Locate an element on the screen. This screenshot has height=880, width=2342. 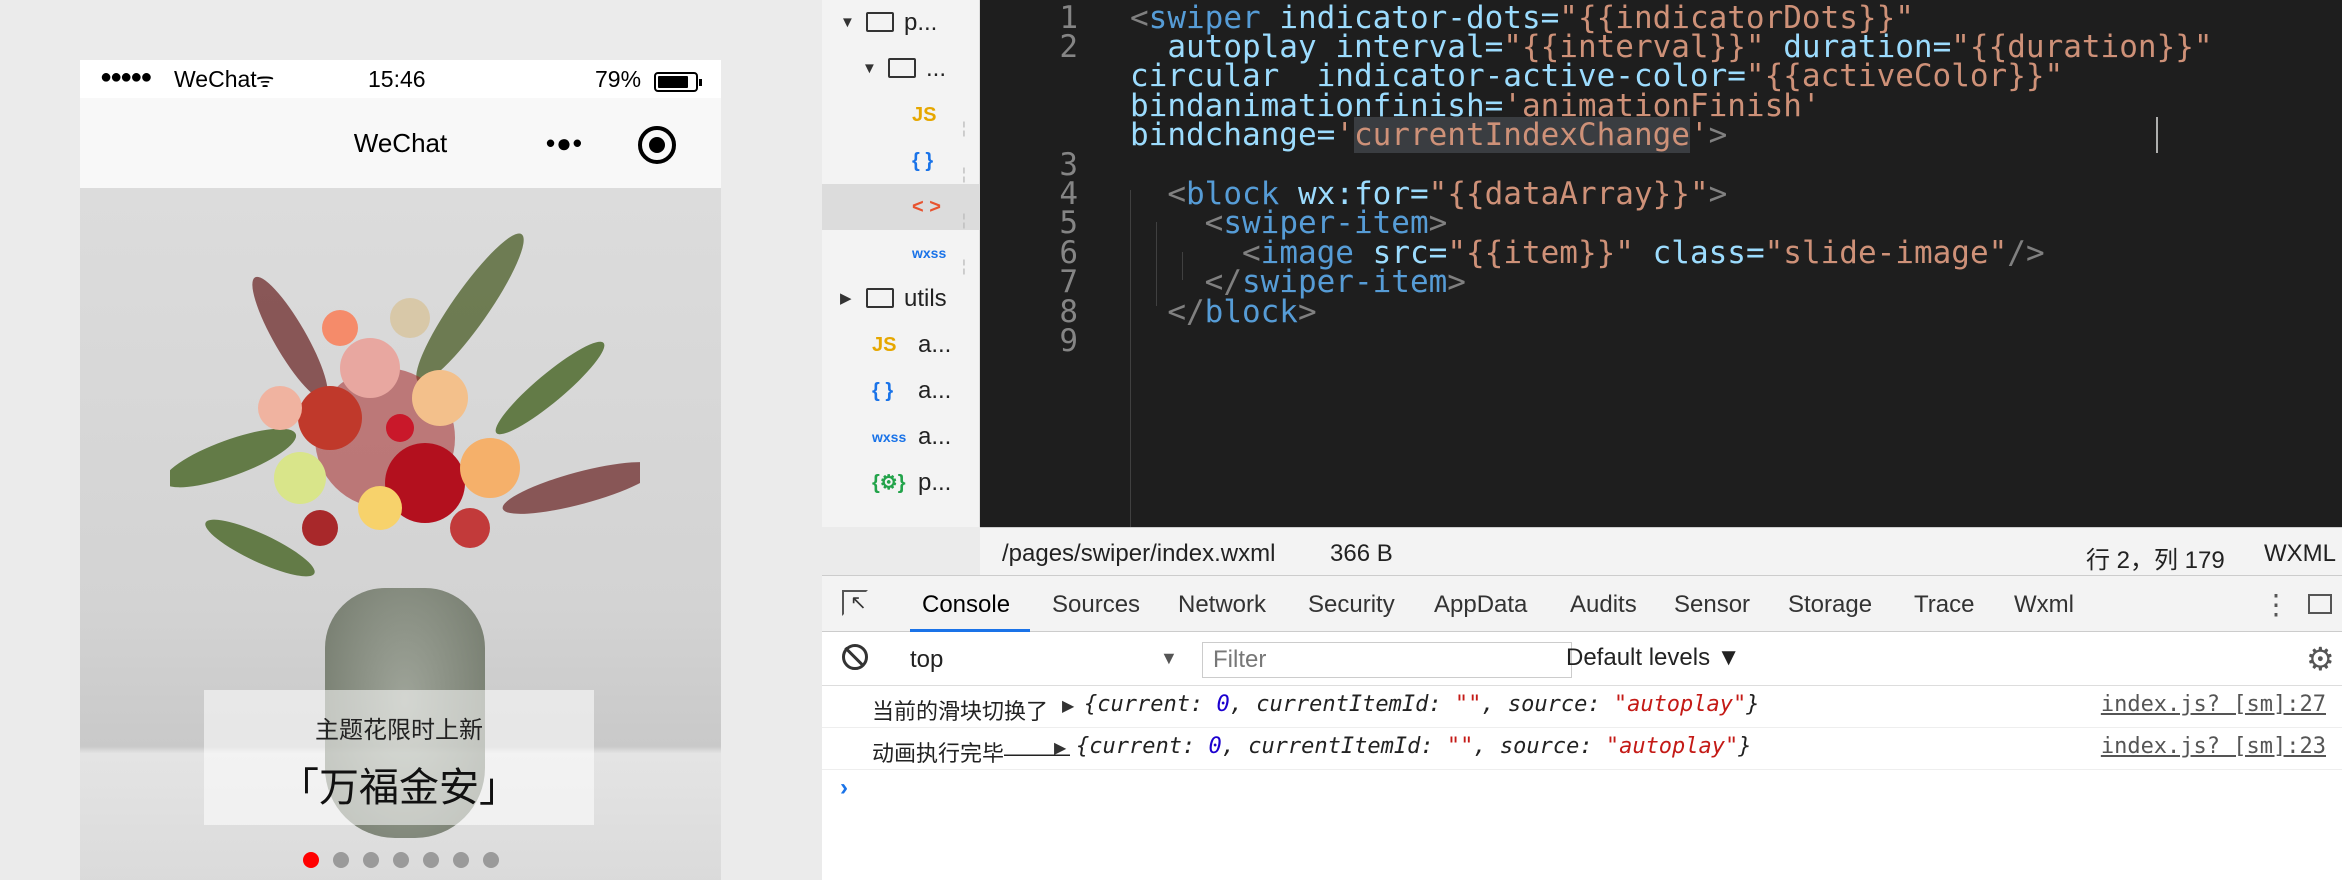
console-prompt-icon: › is located at coordinates (844, 788).